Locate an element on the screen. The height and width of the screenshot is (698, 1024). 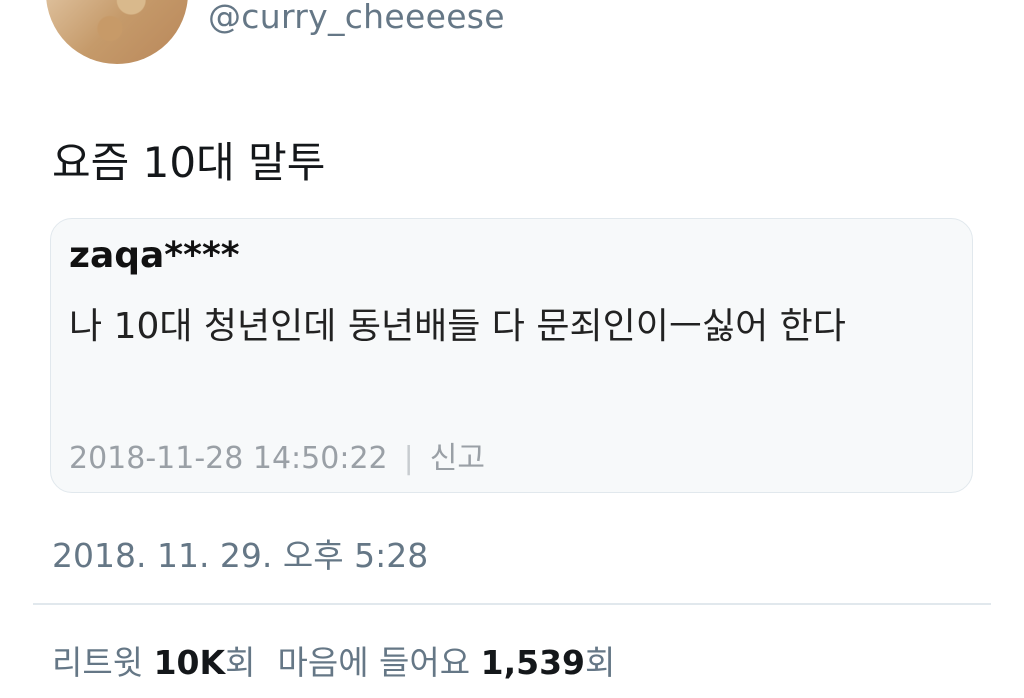
likes-stat: 마음에 들어요 1,539회 is located at coordinates (446, 662).